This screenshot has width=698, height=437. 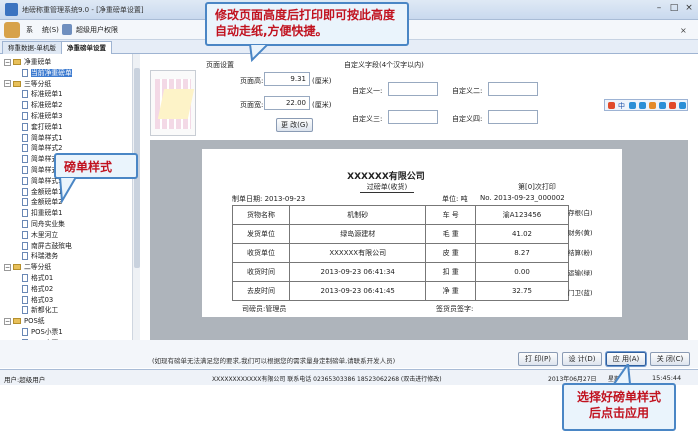 What do you see at coordinates (136, 211) in the screenshot?
I see `tree-scrollbar` at bounding box center [136, 211].